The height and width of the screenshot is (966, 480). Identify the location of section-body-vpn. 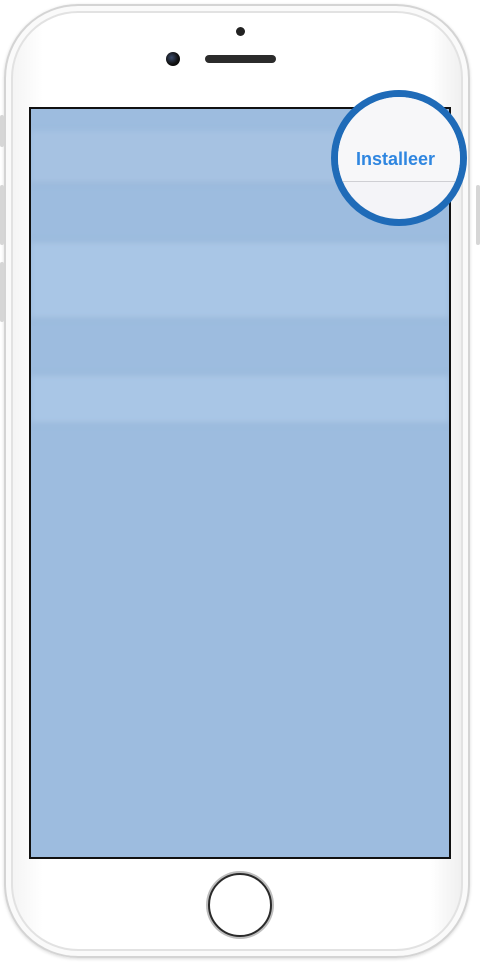
(240, 280).